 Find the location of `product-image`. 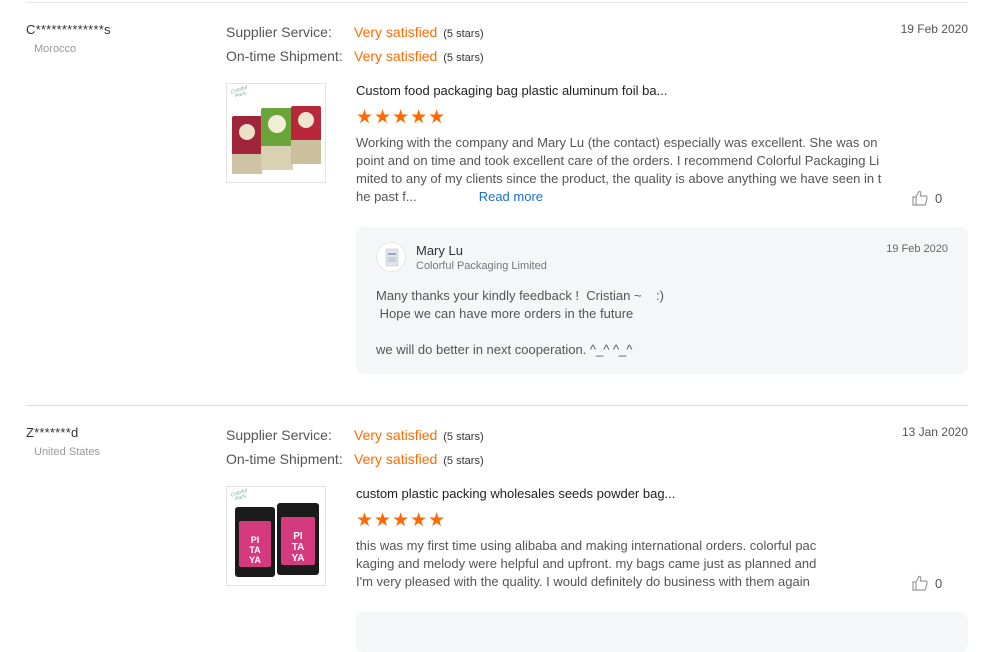

product-image is located at coordinates (276, 140).